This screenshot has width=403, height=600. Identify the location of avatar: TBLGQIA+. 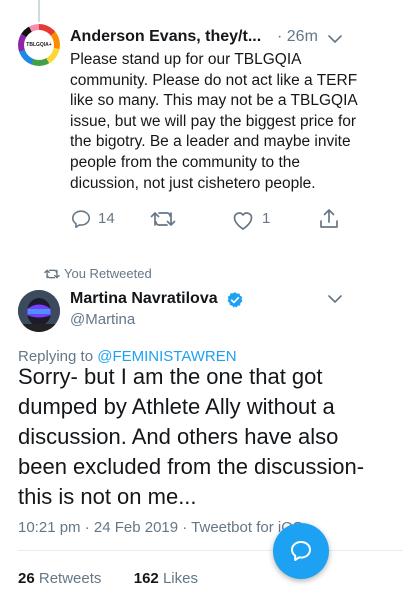
(39, 45).